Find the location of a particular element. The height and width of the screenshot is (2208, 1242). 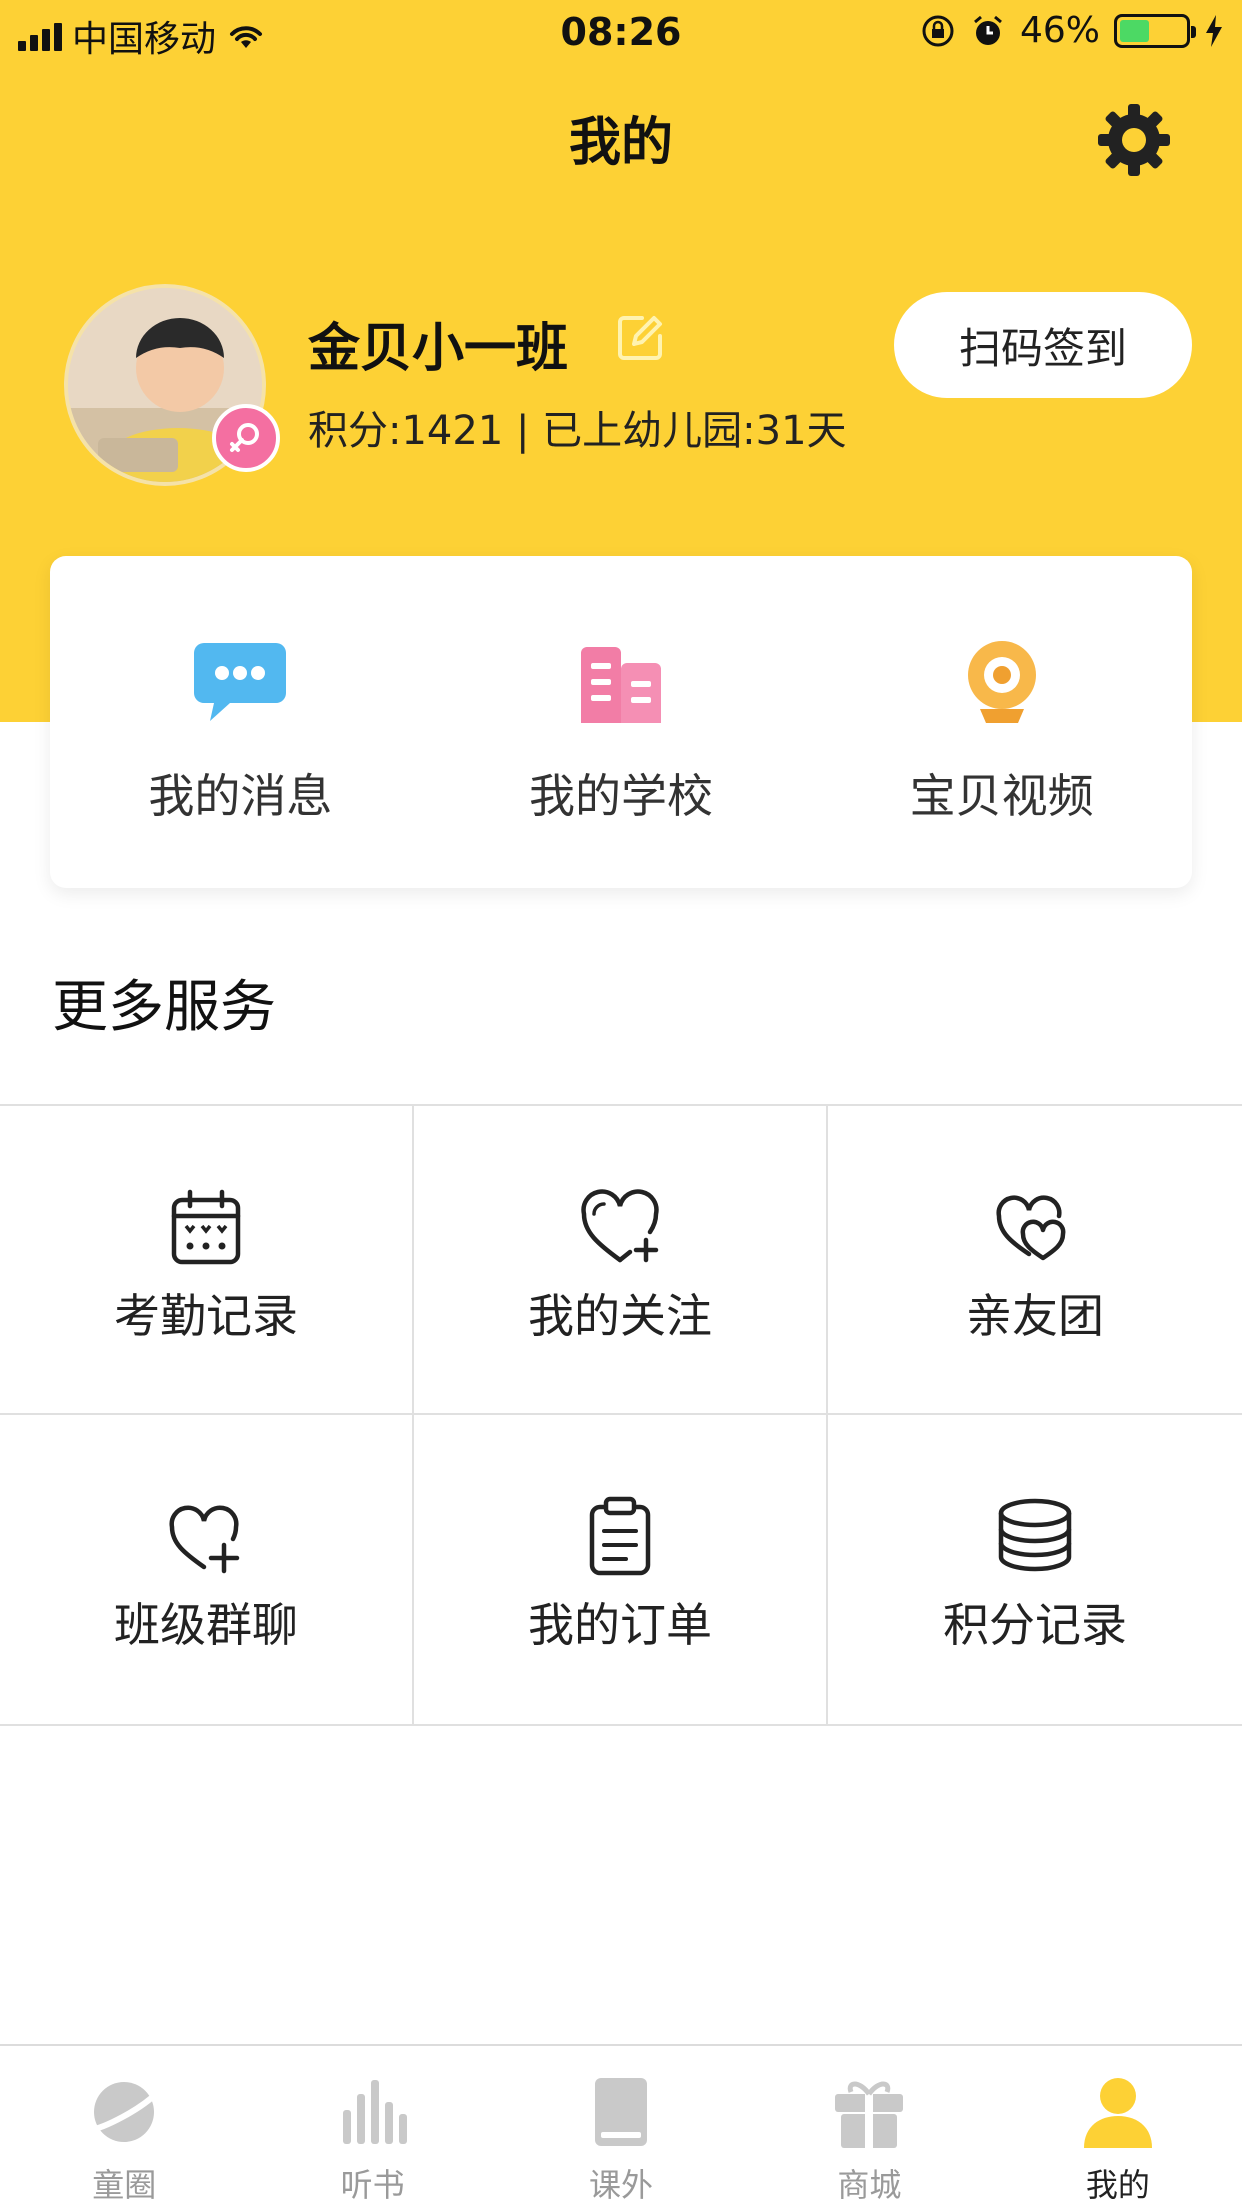

quick-item-school: 我的学校 is located at coordinates (621, 722).